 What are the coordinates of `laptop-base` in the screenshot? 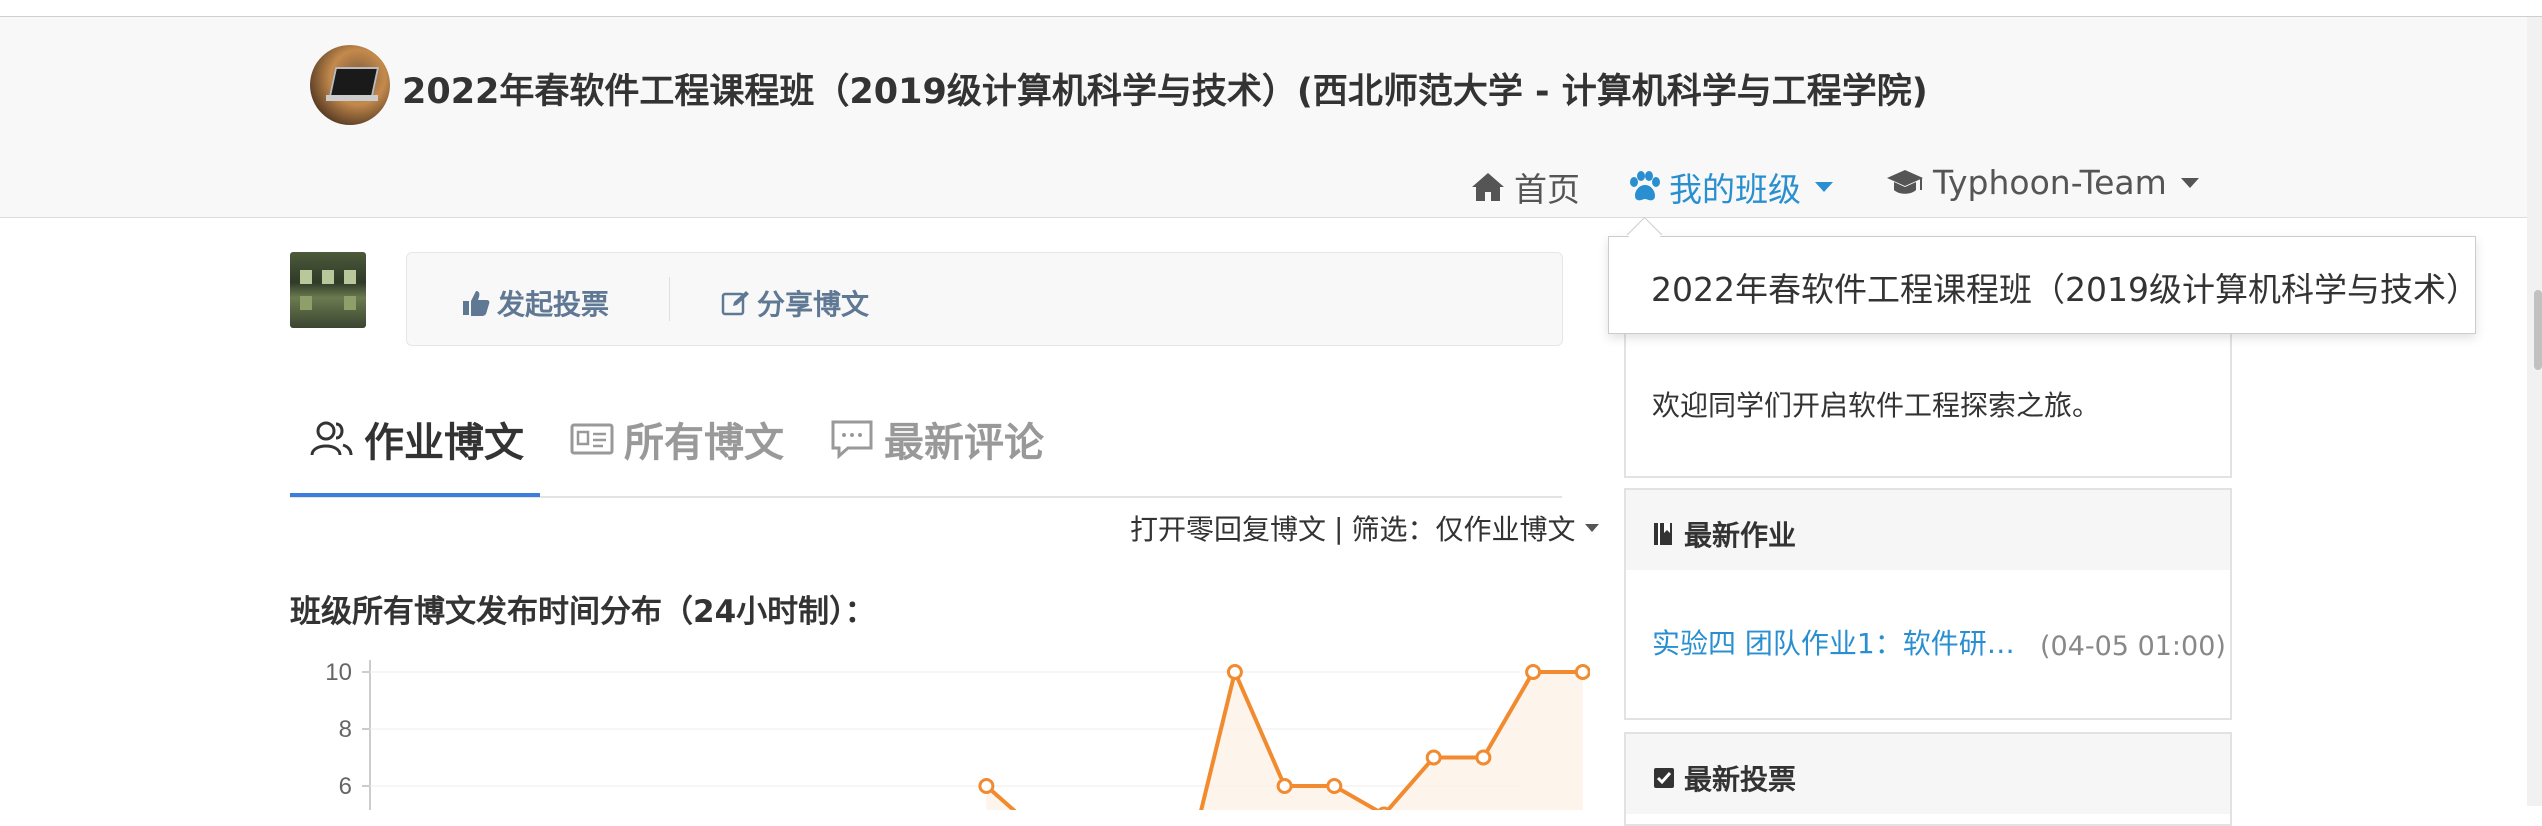 It's located at (352, 98).